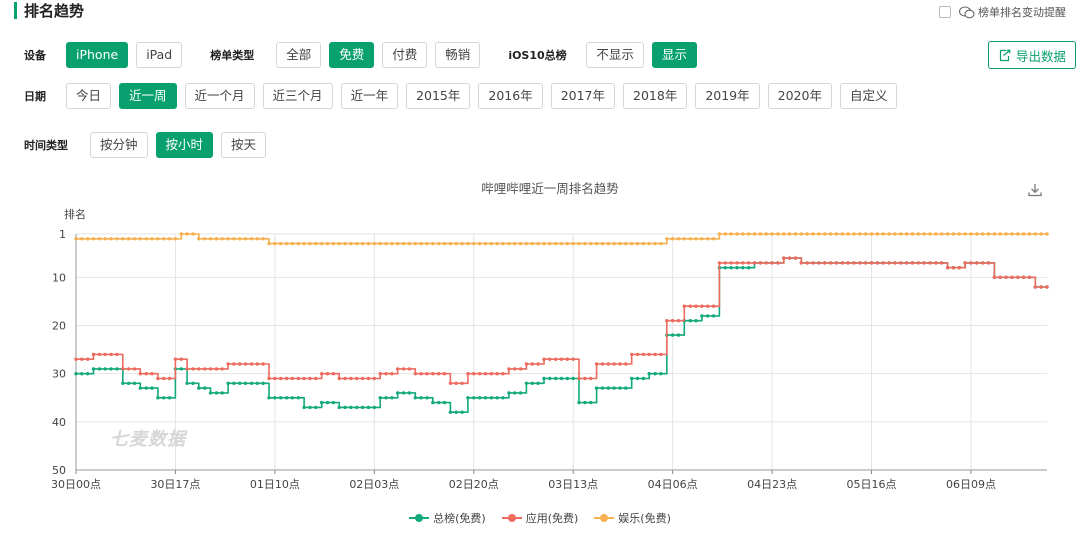 This screenshot has width=1080, height=536. I want to click on ios10-option-hide: 不显示, so click(615, 55).